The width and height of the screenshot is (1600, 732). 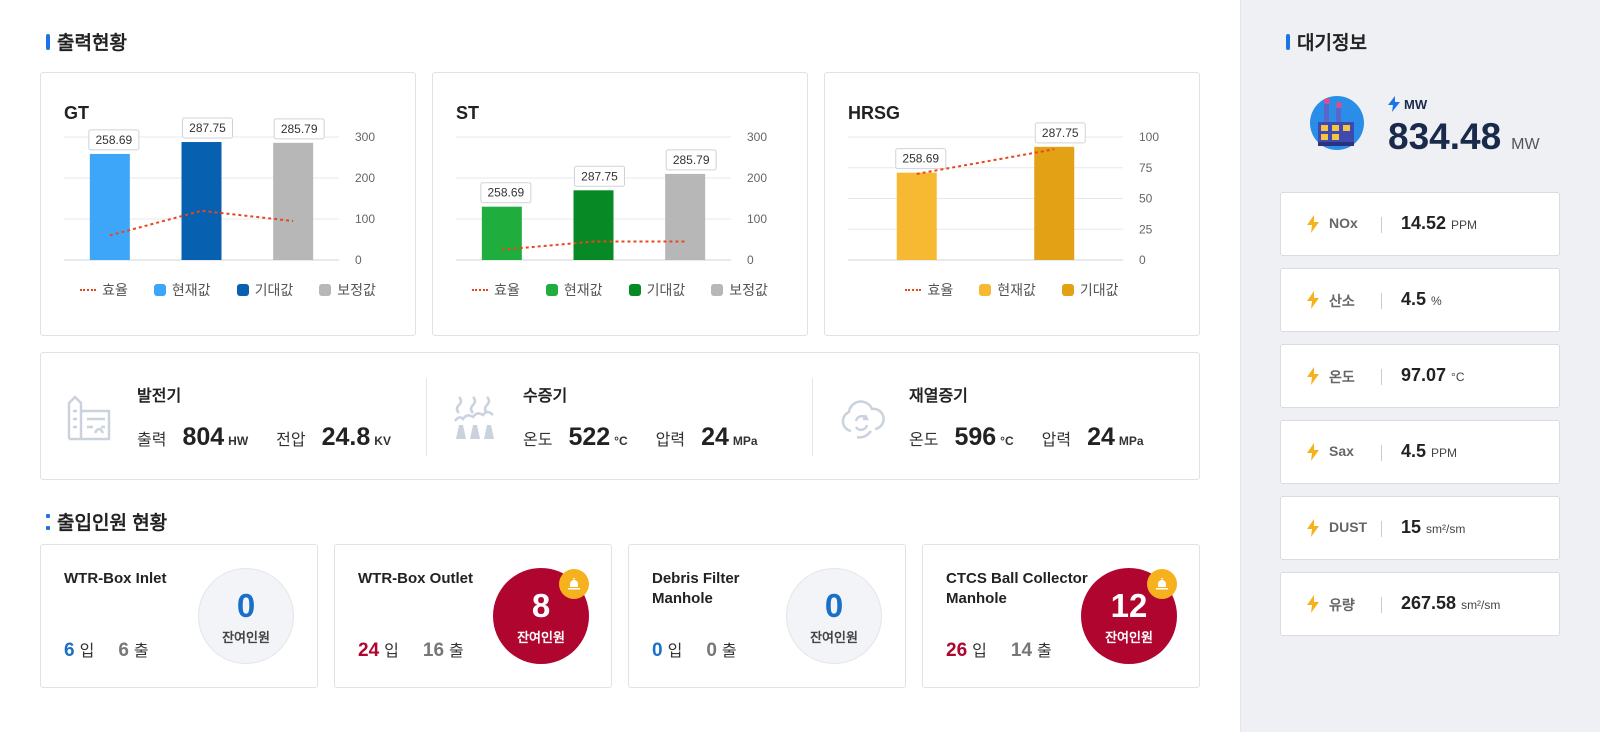 I want to click on air-quality-unit: sm²/sm, so click(x=1446, y=529).